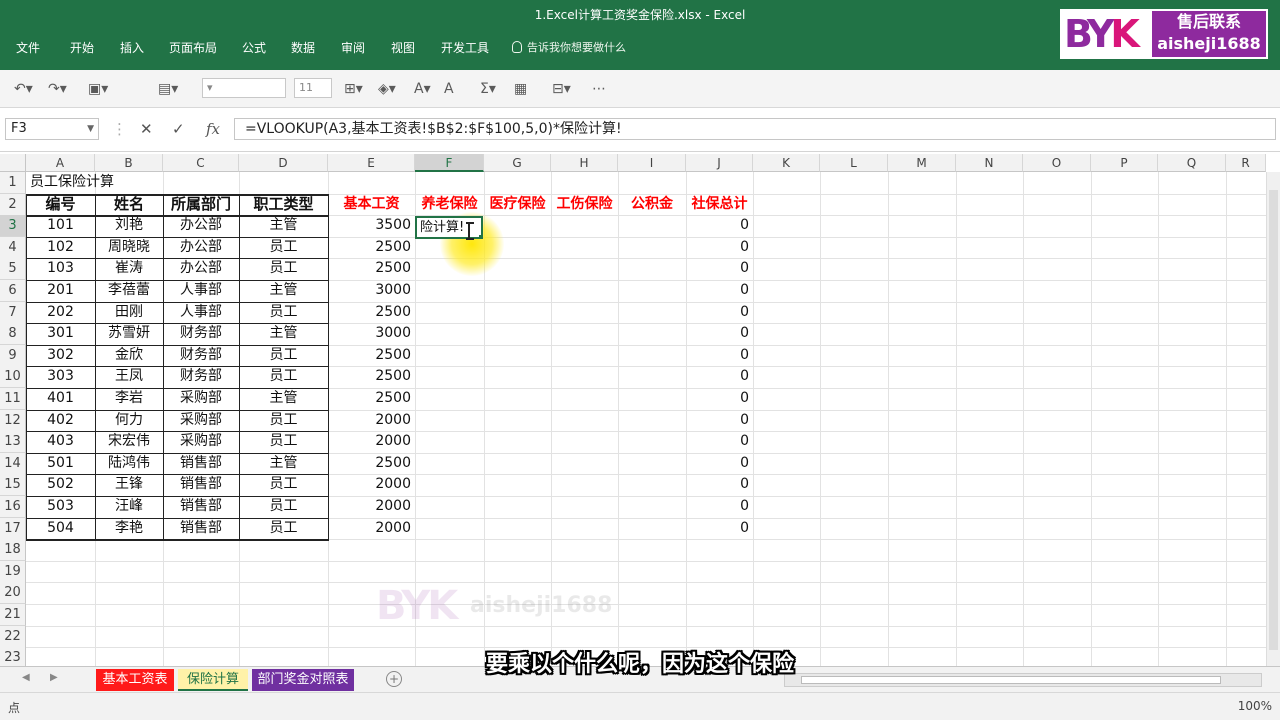 The width and height of the screenshot is (1280, 720). What do you see at coordinates (13, 269) in the screenshot?
I see `row-header-5: 5` at bounding box center [13, 269].